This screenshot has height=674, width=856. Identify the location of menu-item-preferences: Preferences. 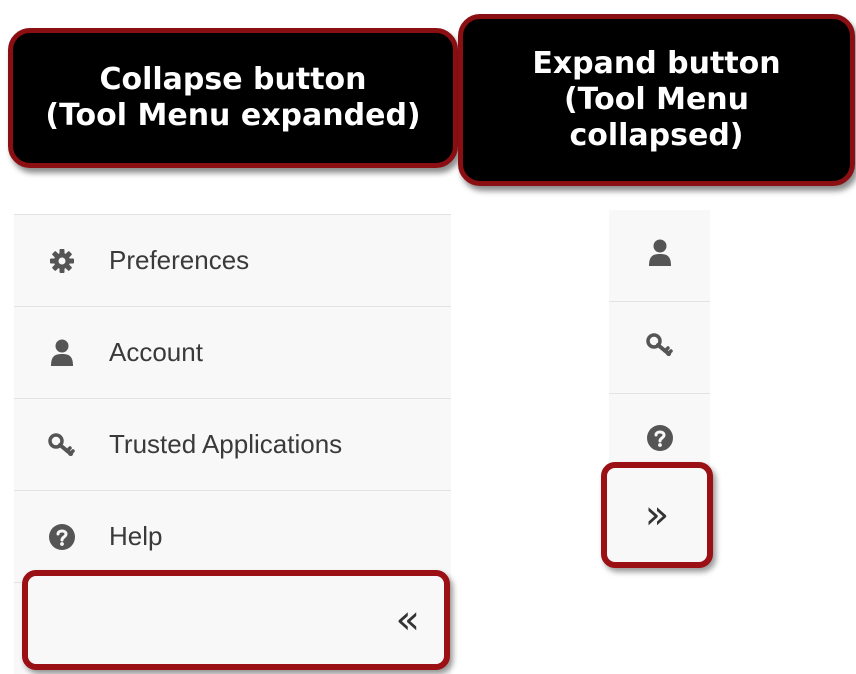
(232, 261).